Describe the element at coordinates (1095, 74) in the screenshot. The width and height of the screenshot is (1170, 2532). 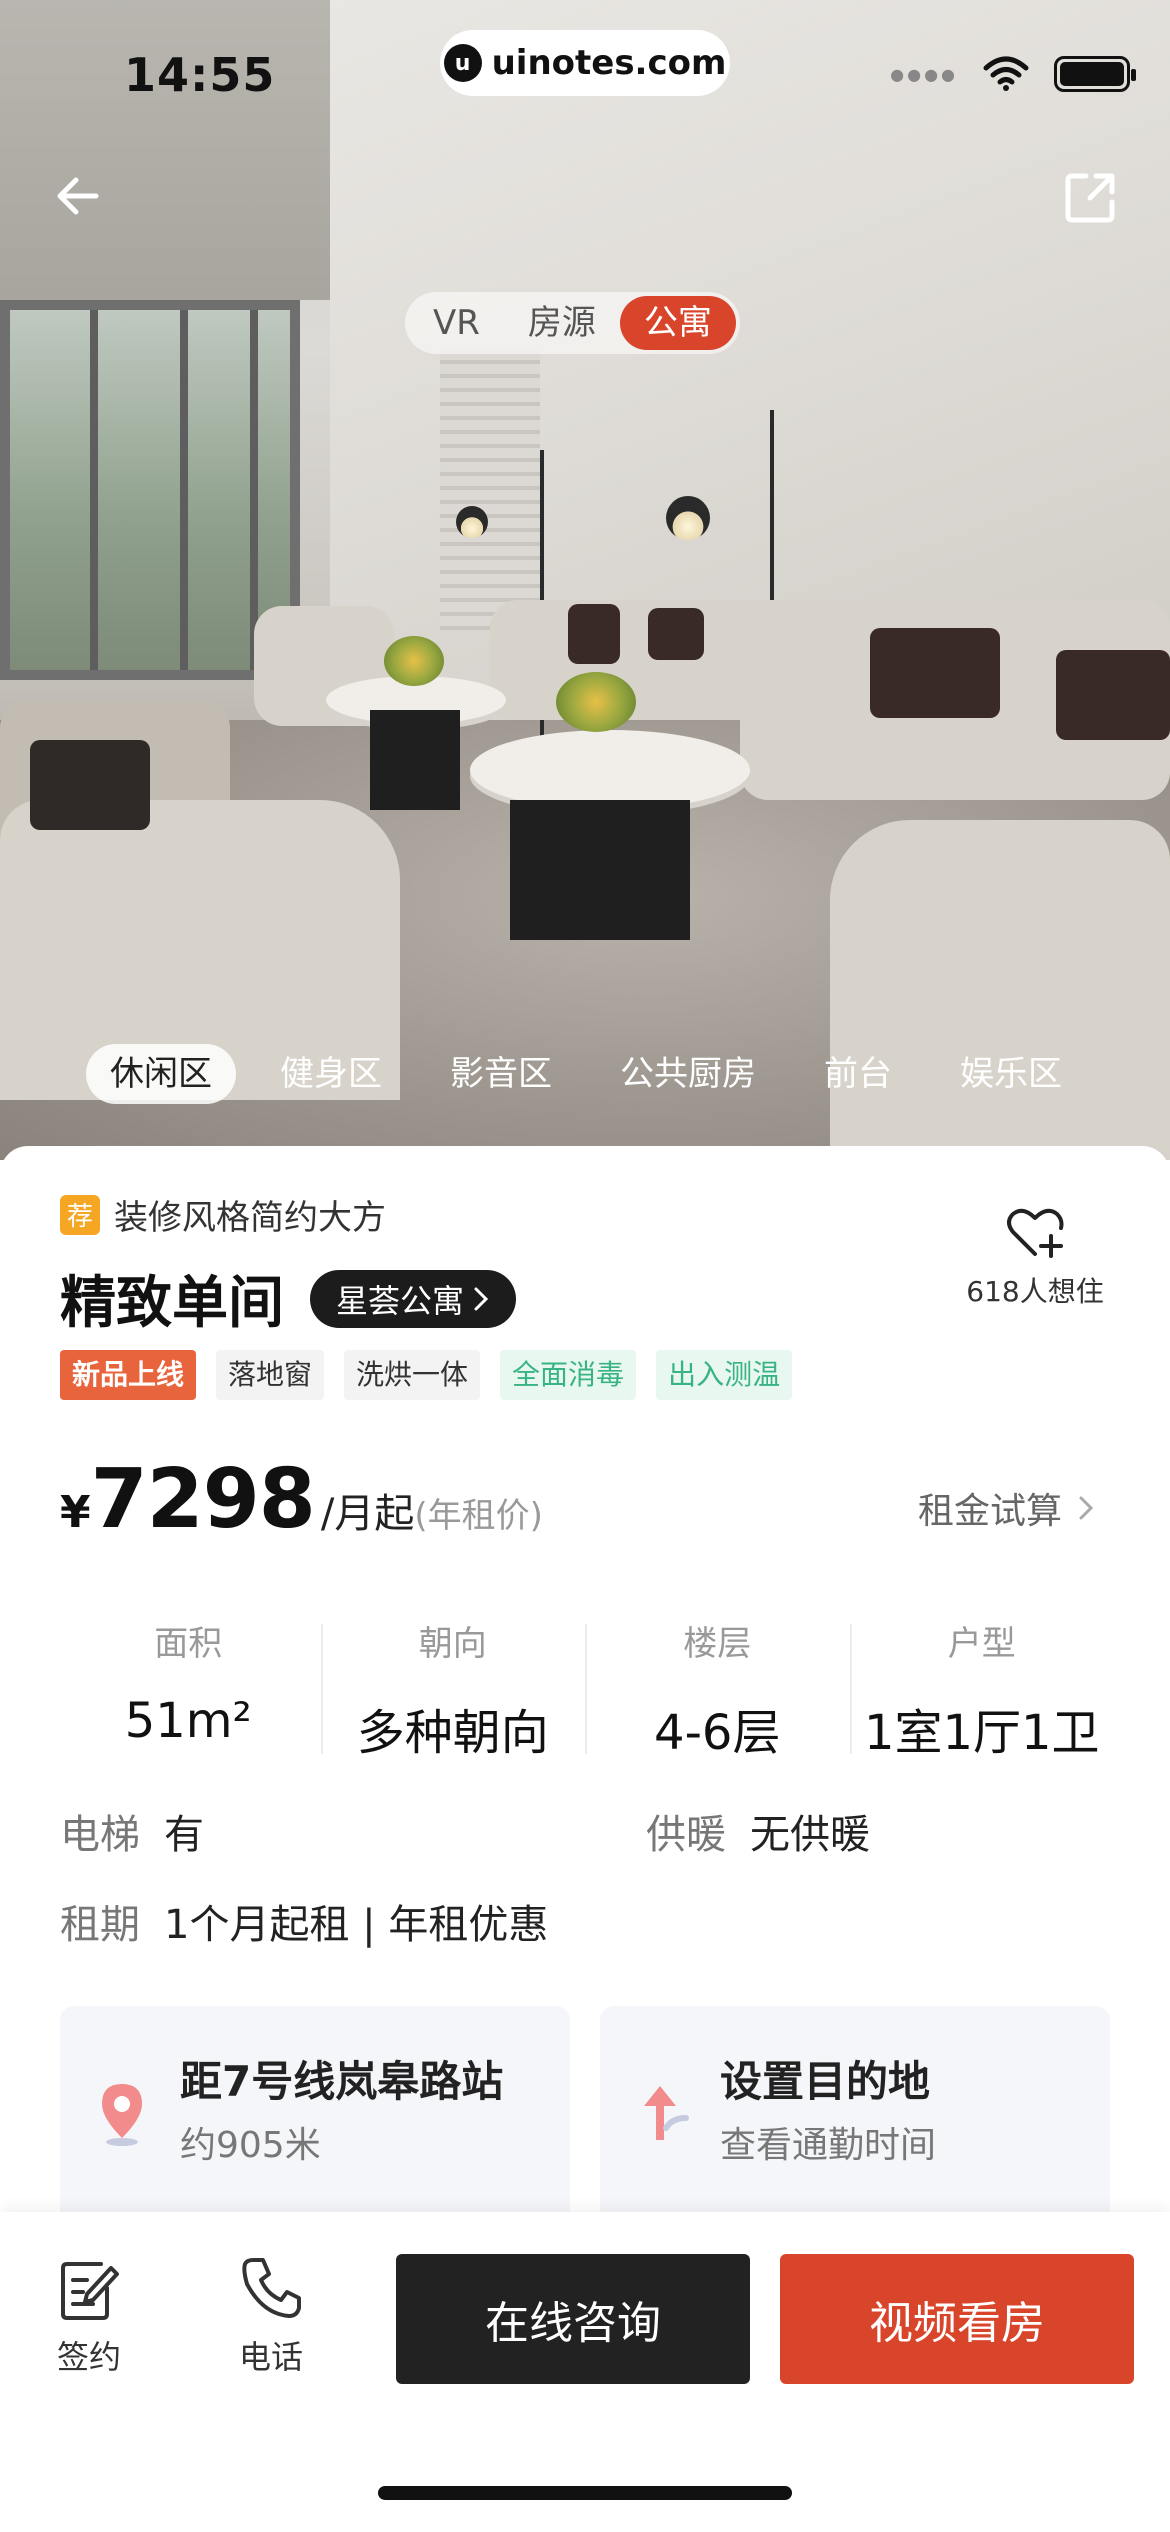
I see `battery-icon` at that location.